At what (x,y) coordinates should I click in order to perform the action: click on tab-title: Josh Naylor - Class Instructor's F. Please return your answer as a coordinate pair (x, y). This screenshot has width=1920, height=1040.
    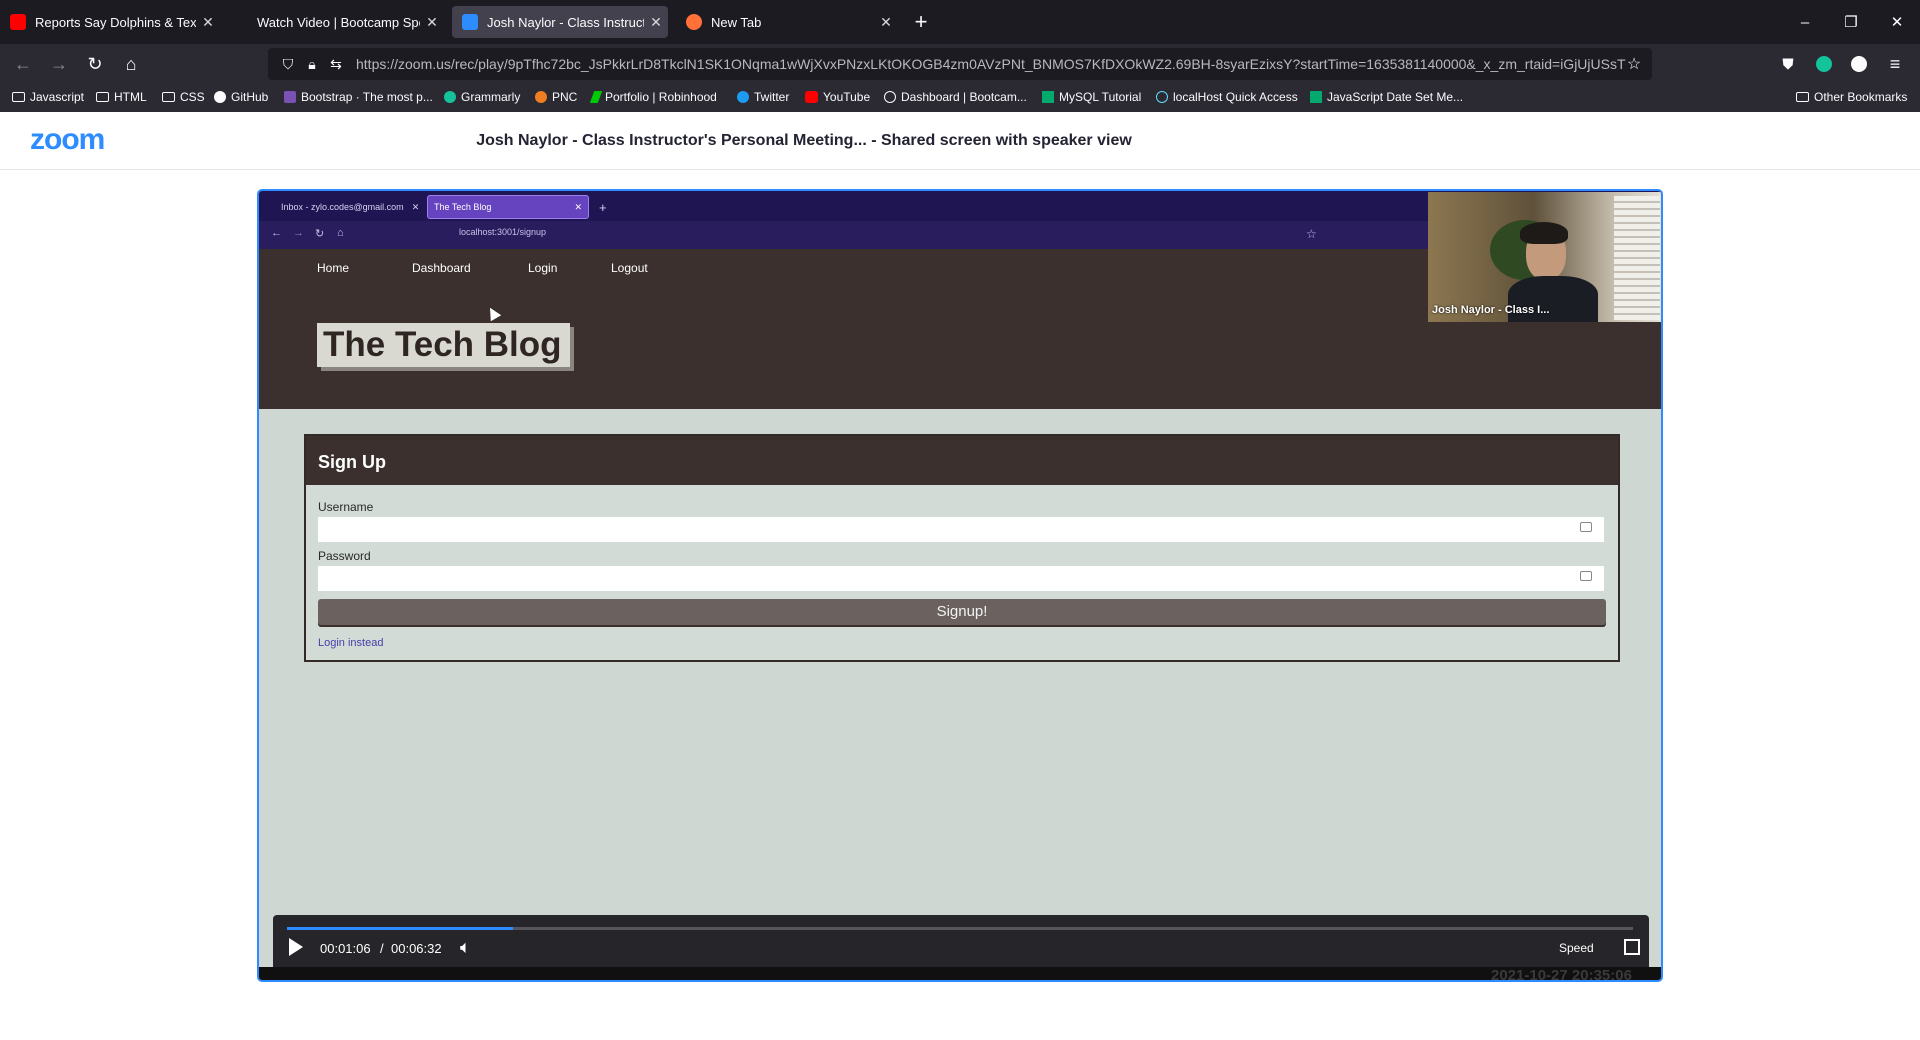
    Looking at the image, I should click on (565, 22).